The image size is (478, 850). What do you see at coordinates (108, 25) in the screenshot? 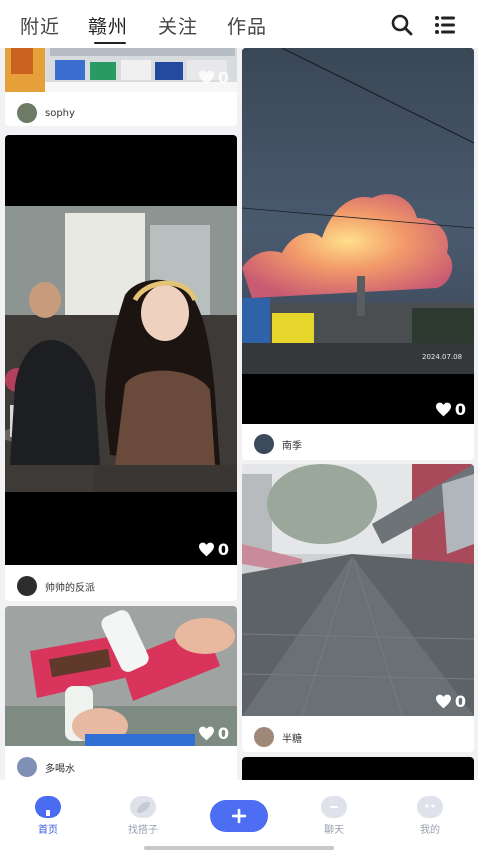
I see `tab-ganzhou: 赣州` at bounding box center [108, 25].